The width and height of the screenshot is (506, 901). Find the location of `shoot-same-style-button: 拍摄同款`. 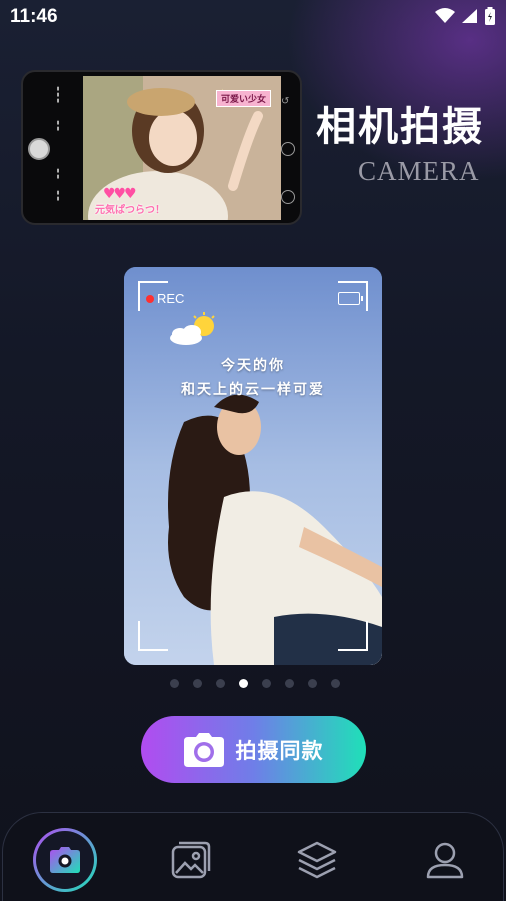

shoot-same-style-button: 拍摄同款 is located at coordinates (253, 749).